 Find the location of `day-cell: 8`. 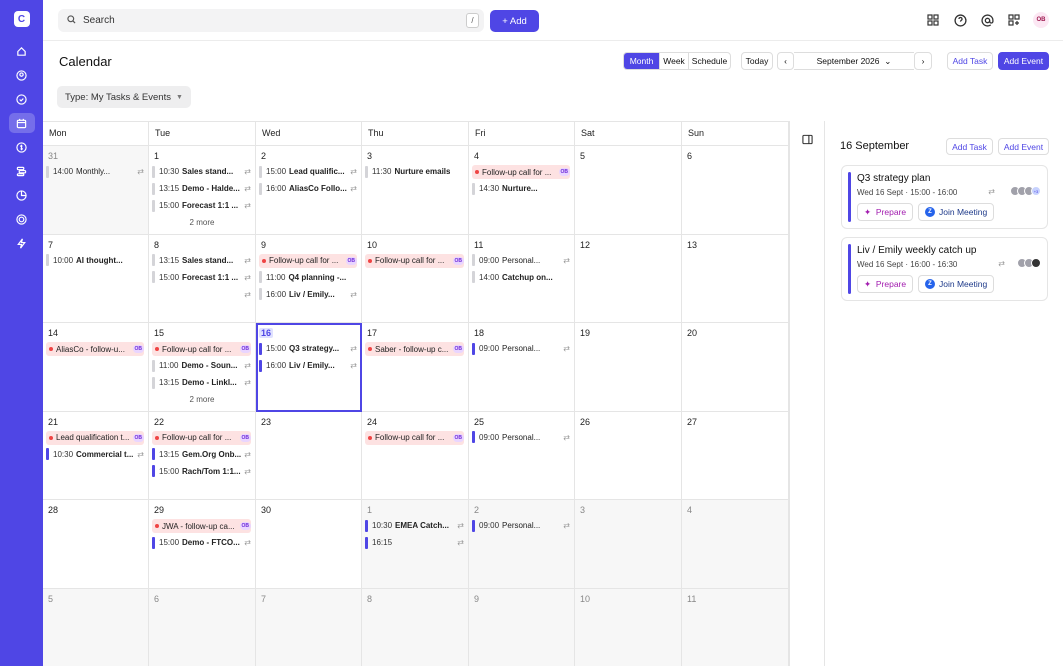

day-cell: 8 is located at coordinates (415, 627).